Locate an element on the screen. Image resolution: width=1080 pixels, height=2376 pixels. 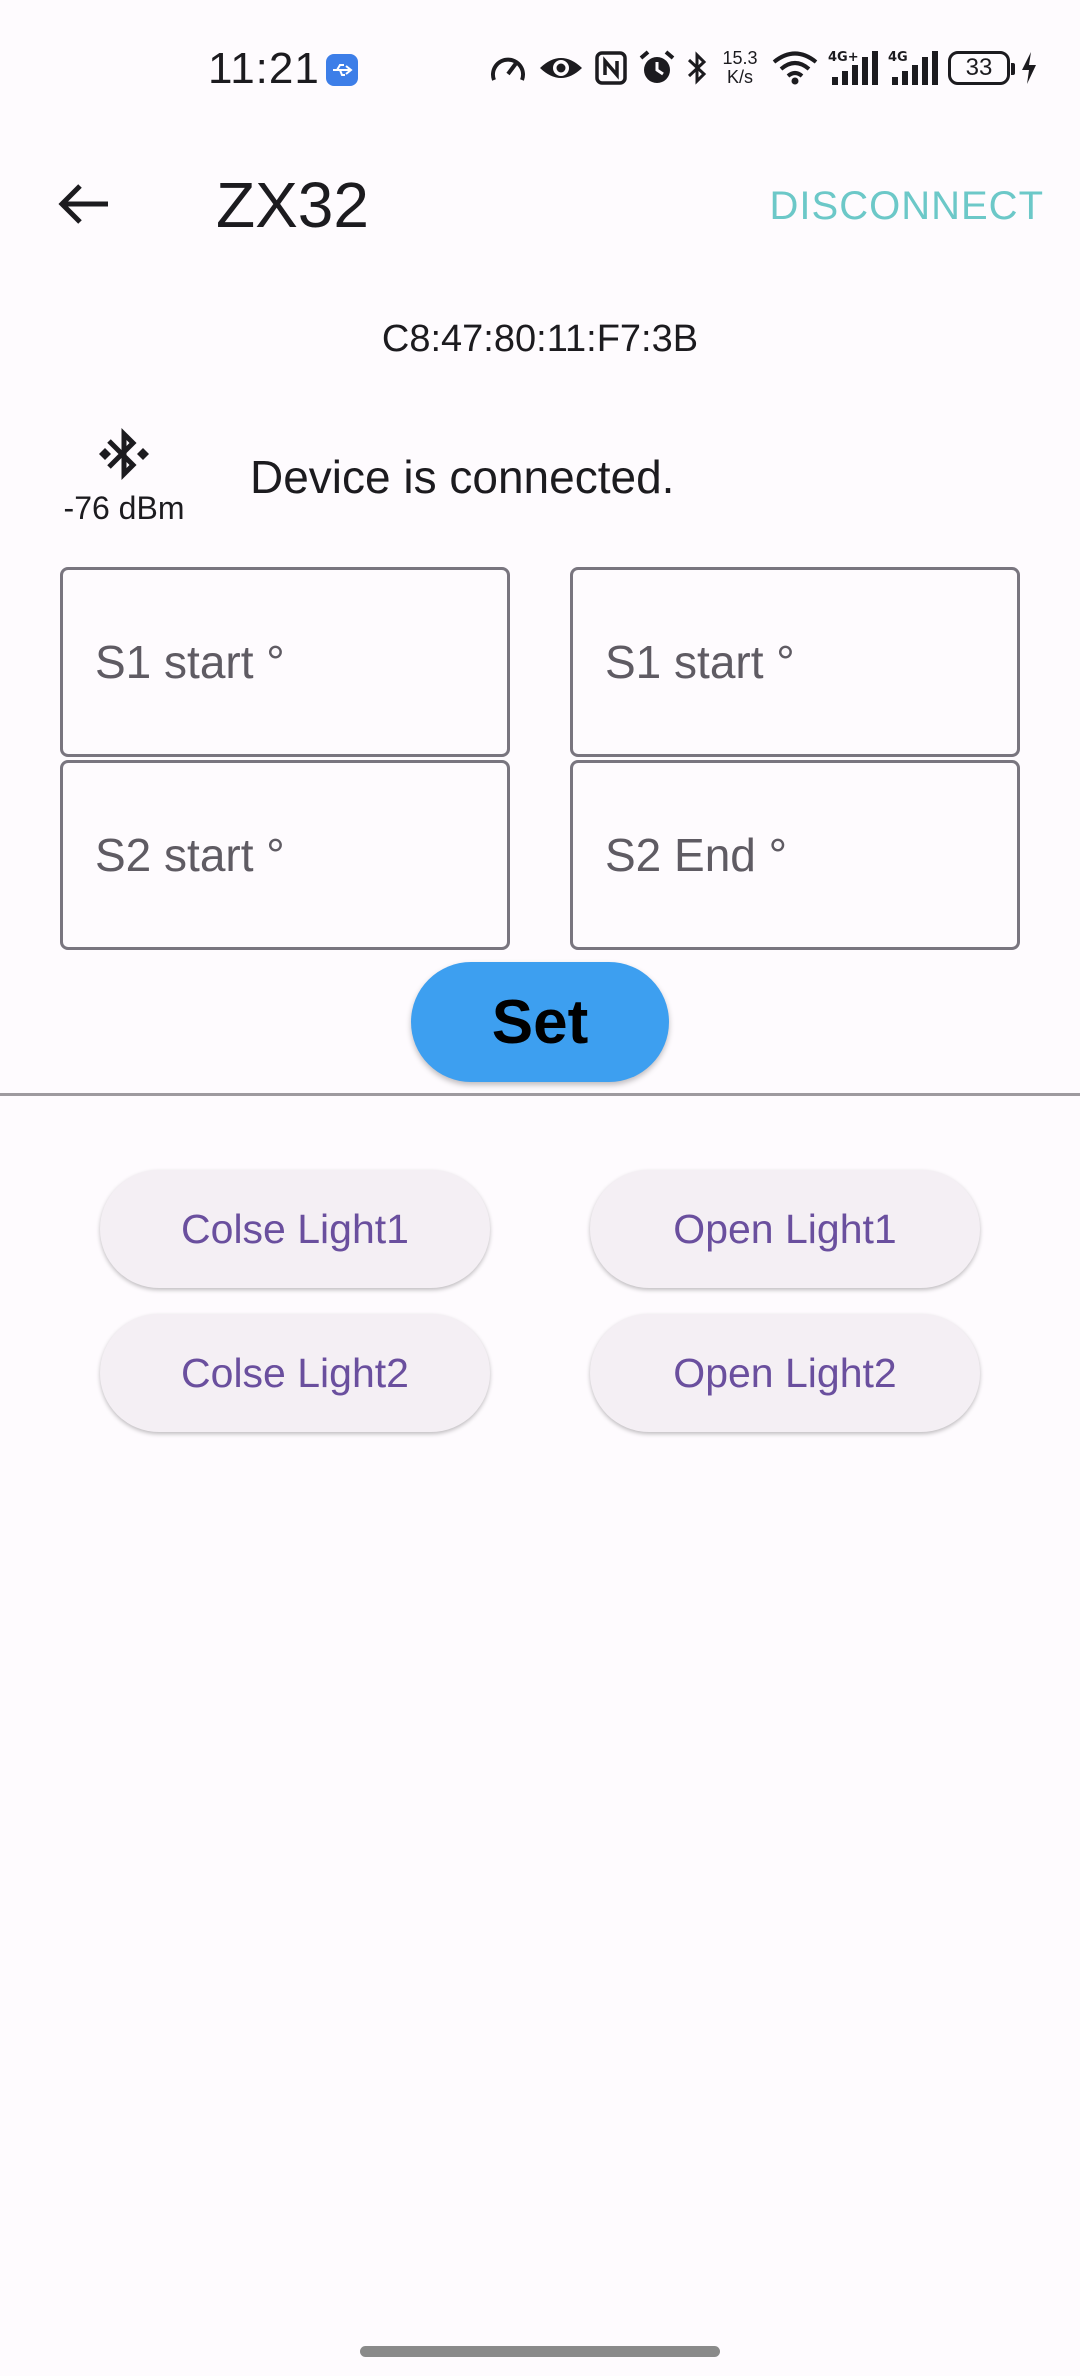
nfc-icon is located at coordinates (611, 68).